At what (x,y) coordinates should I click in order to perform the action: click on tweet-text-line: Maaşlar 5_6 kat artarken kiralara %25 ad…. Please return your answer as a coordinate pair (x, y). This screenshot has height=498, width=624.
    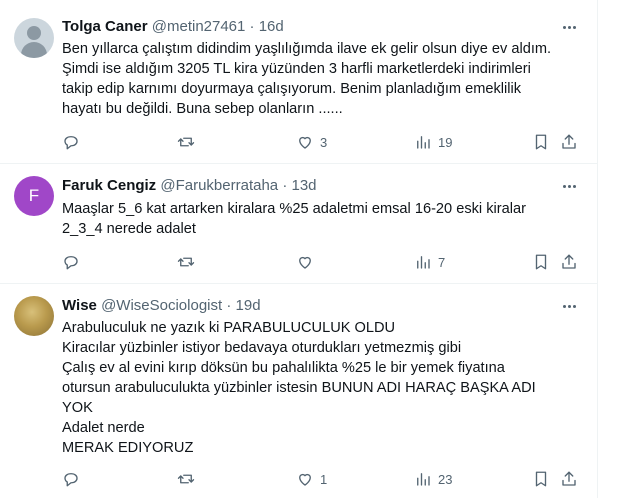
    Looking at the image, I should click on (294, 209).